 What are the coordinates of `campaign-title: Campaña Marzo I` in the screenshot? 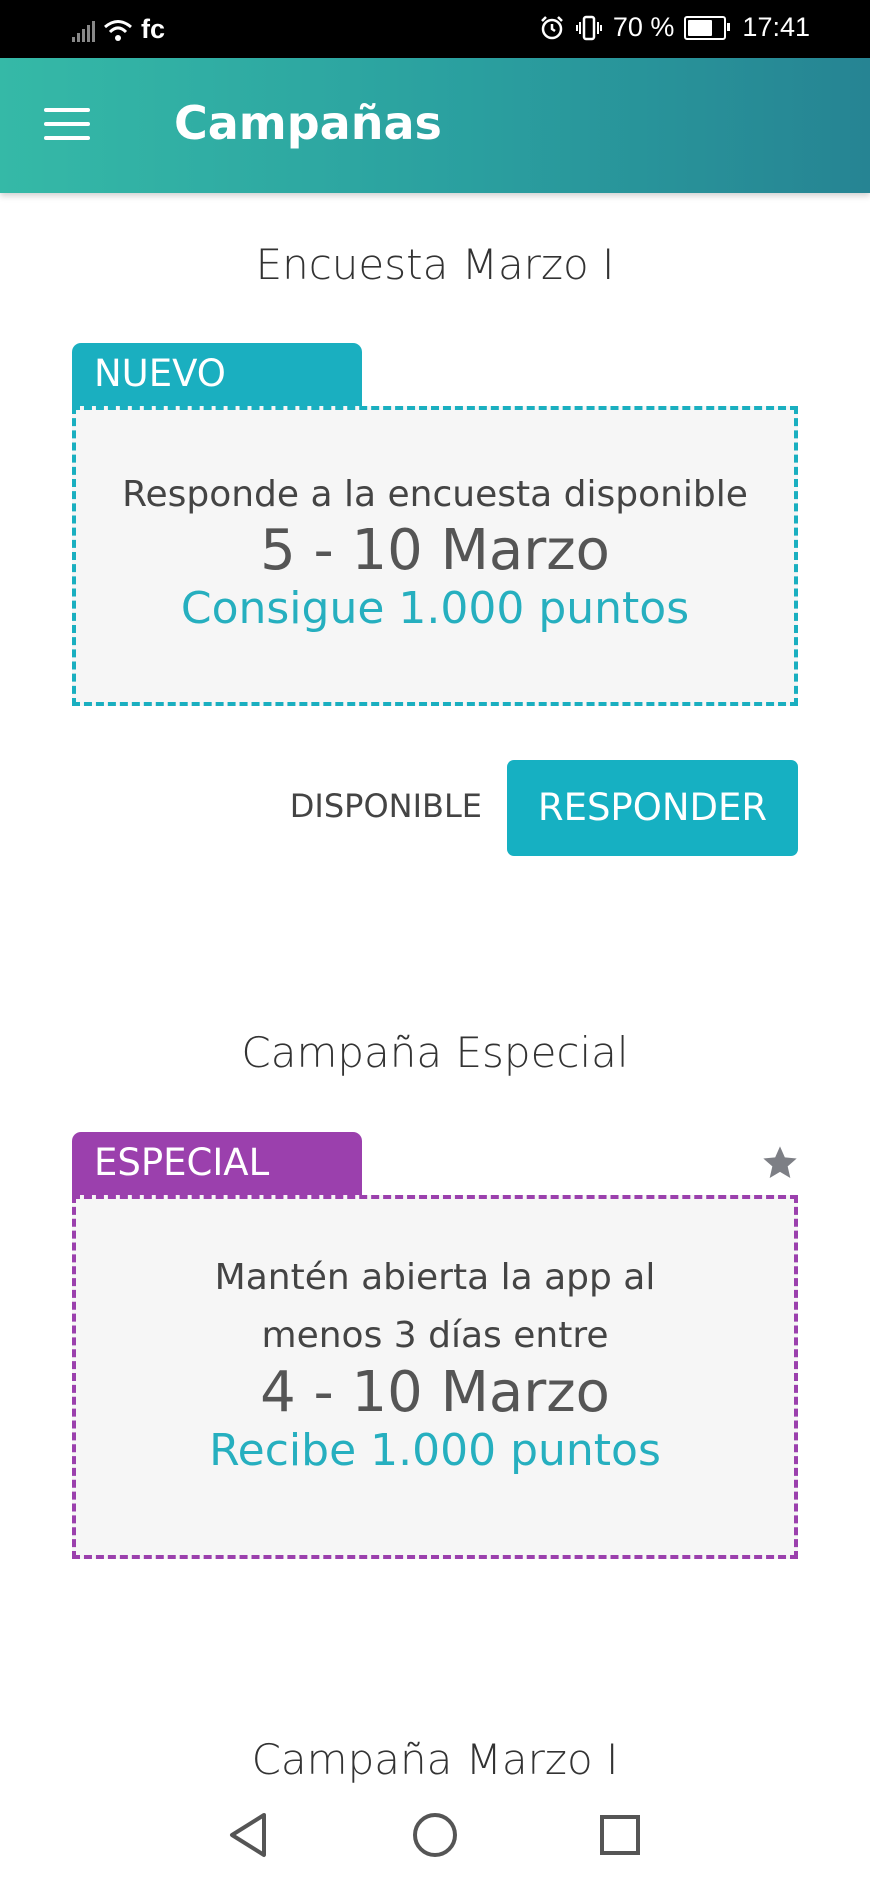 It's located at (435, 1759).